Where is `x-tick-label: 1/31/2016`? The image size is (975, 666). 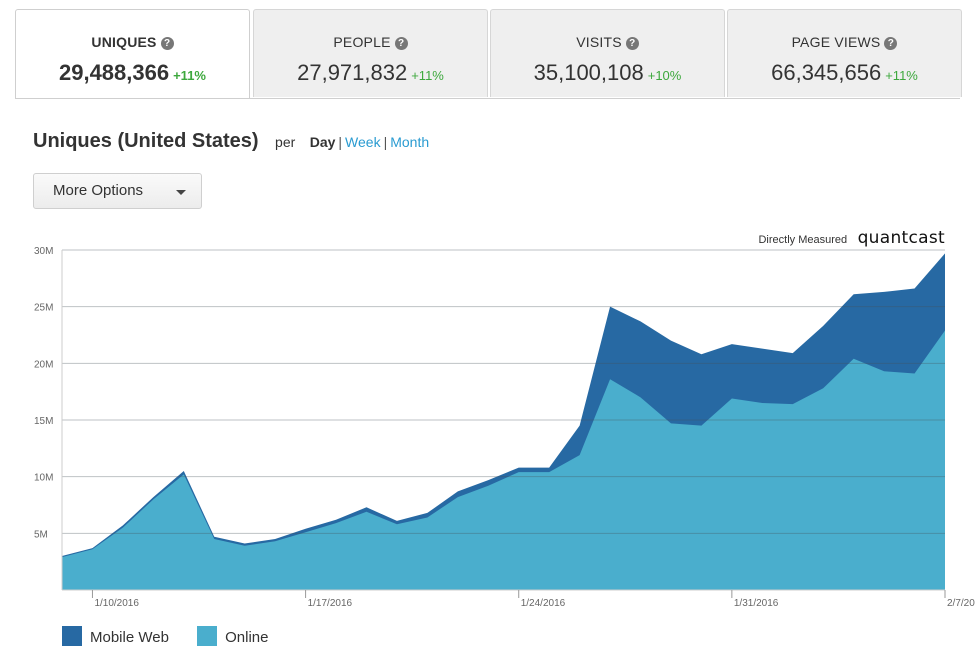 x-tick-label: 1/31/2016 is located at coordinates (756, 603).